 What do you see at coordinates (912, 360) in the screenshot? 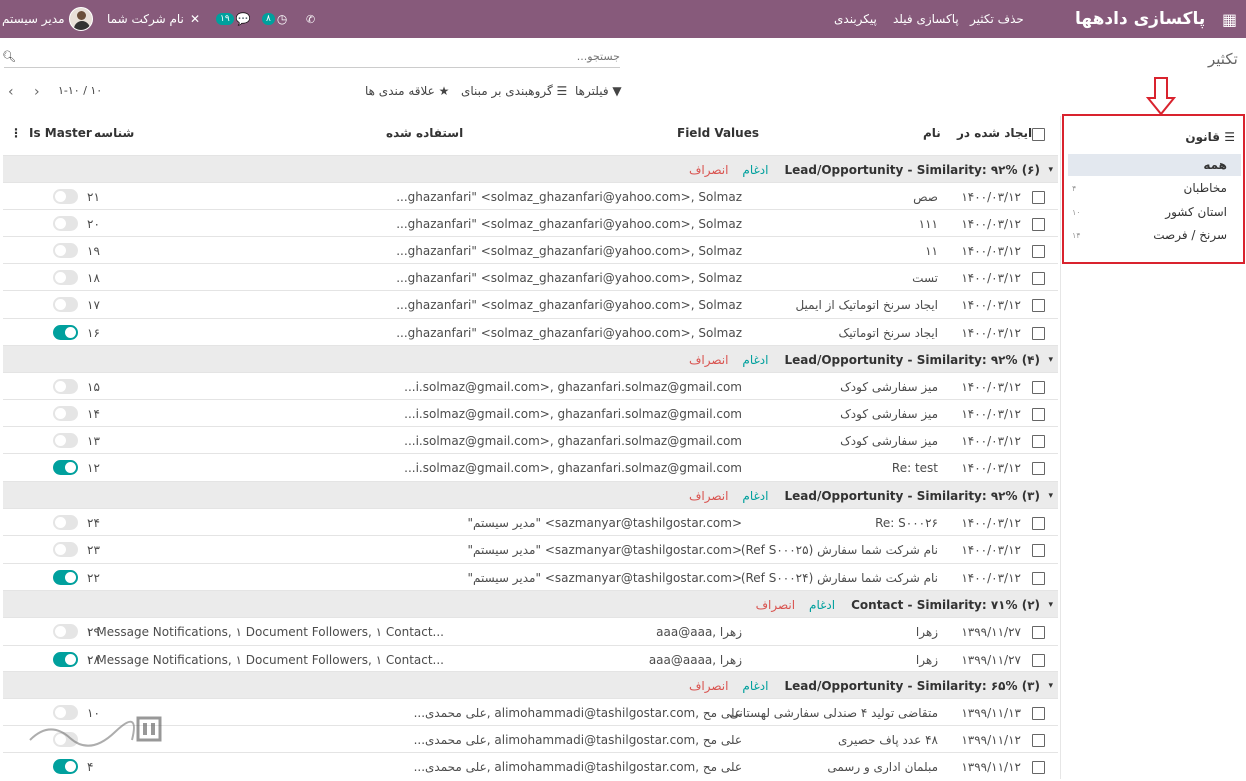
I see `group-title: Lead/Opportunity - Similarity: ۹۲% (۴)` at bounding box center [912, 360].